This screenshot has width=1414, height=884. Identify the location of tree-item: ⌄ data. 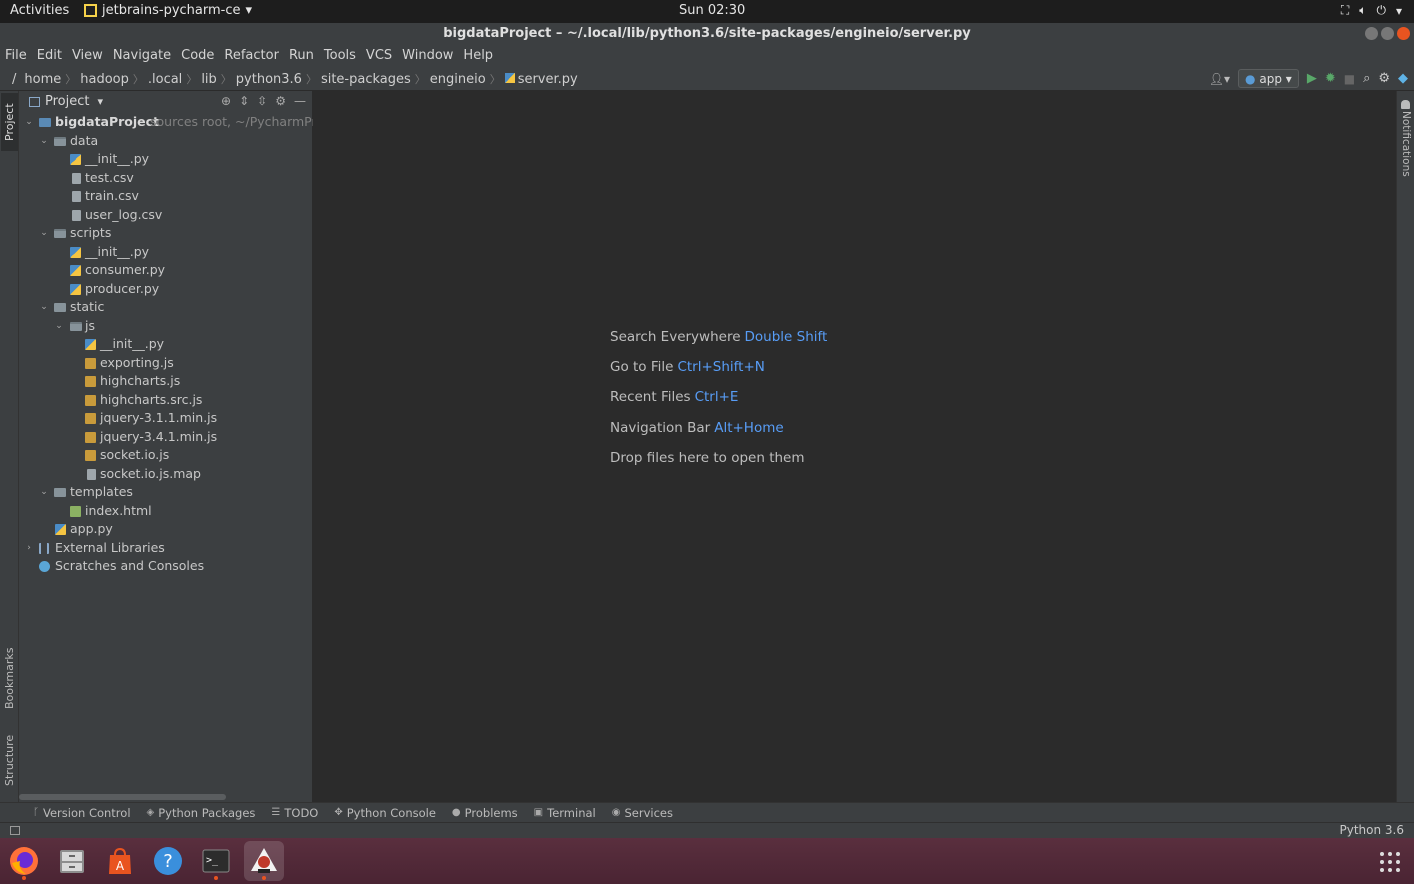
(166, 141).